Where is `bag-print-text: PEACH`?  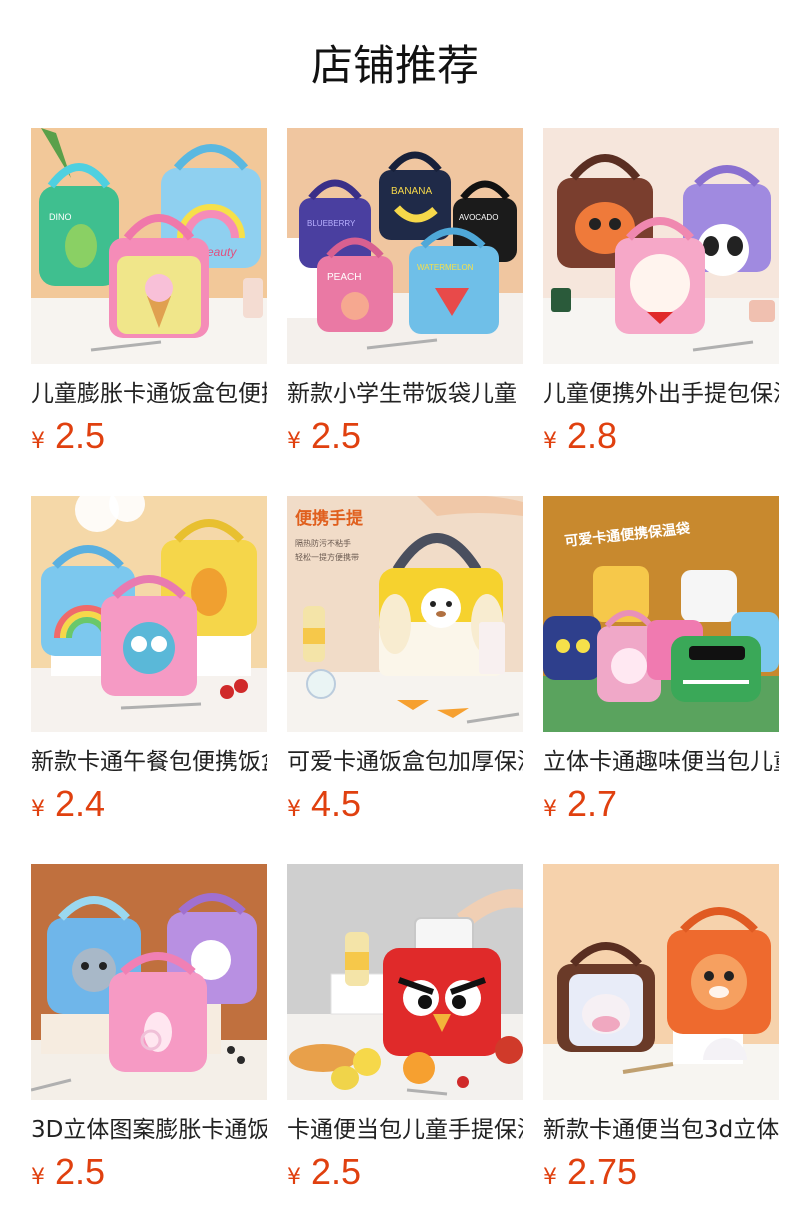
bag-print-text: PEACH is located at coordinates (344, 277).